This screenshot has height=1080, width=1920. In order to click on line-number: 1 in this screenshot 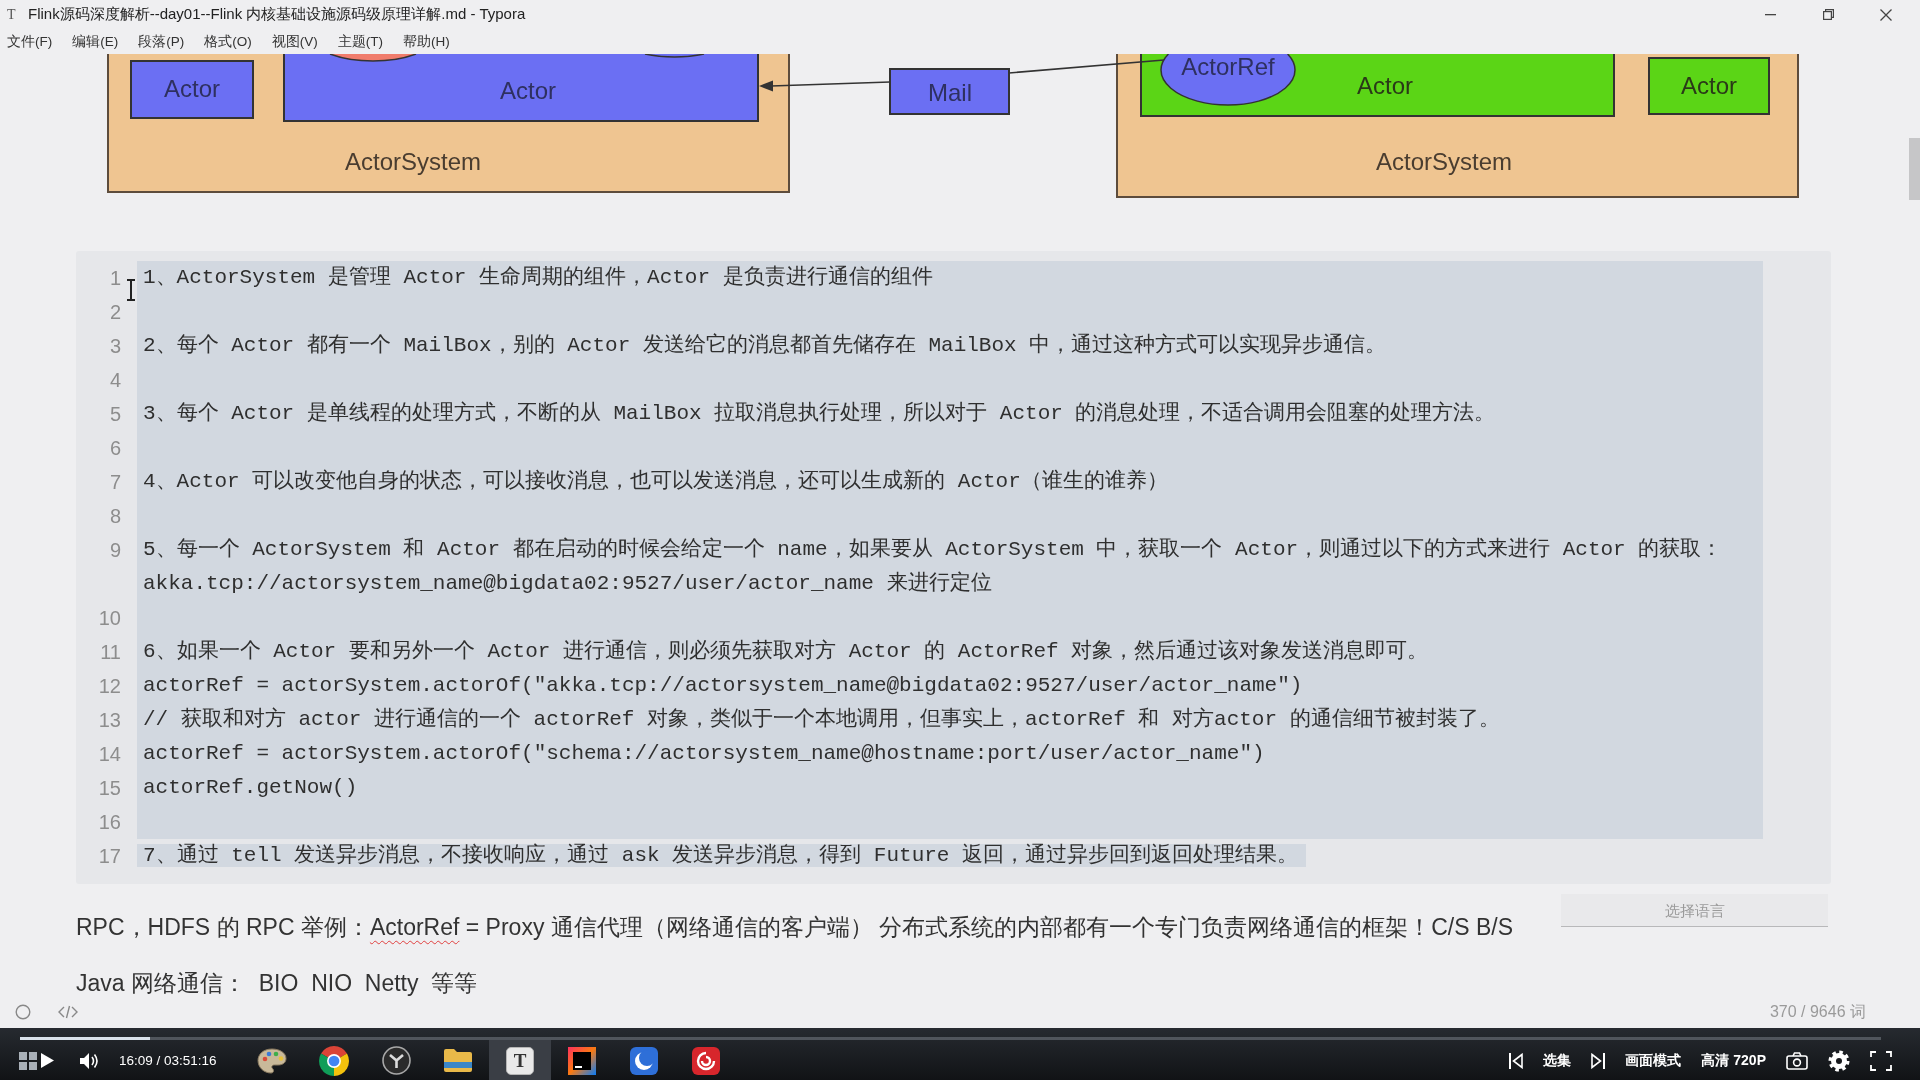, I will do `click(115, 278)`.